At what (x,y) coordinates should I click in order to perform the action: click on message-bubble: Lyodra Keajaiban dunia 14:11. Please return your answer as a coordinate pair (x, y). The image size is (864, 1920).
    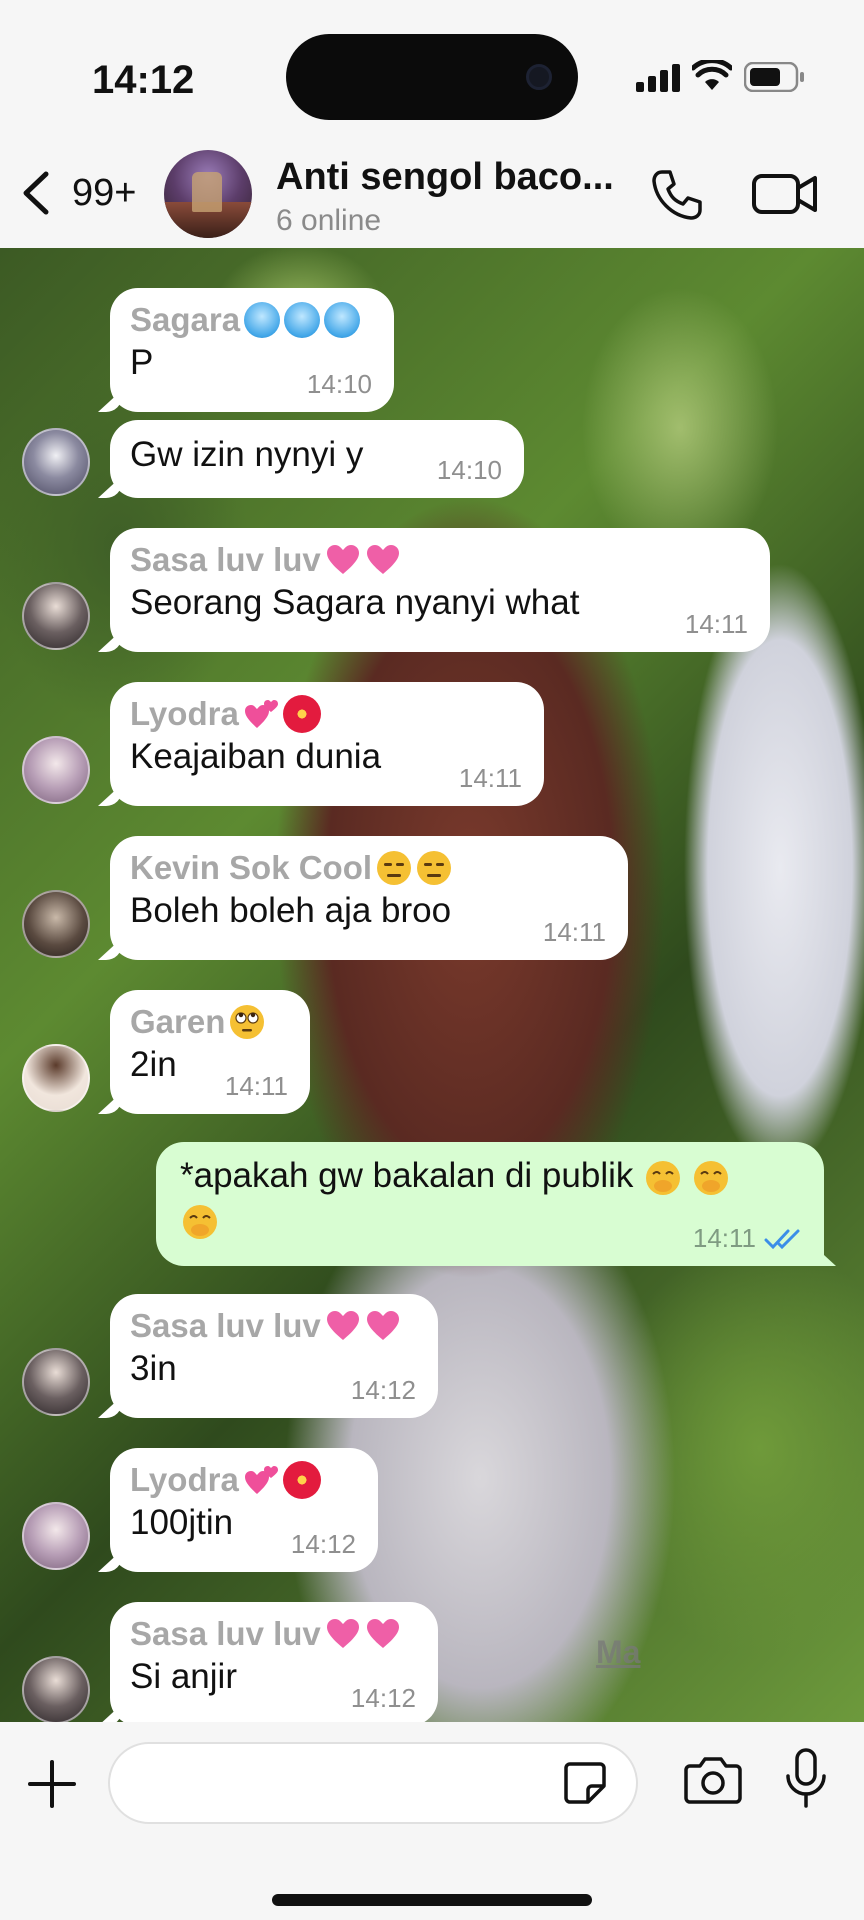
    Looking at the image, I should click on (327, 744).